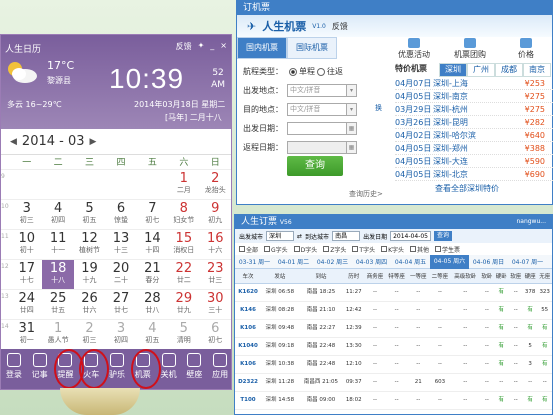  I want to click on calendar-day: 5 初五, so click(89, 214).